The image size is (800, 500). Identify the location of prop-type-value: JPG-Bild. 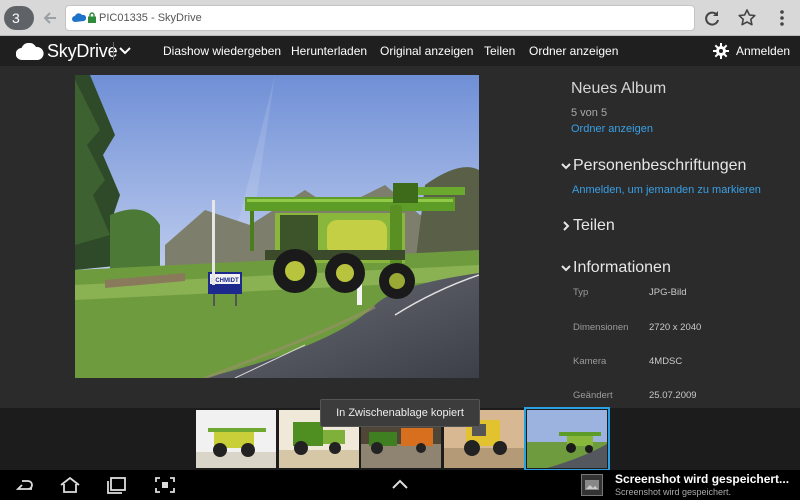
(668, 292).